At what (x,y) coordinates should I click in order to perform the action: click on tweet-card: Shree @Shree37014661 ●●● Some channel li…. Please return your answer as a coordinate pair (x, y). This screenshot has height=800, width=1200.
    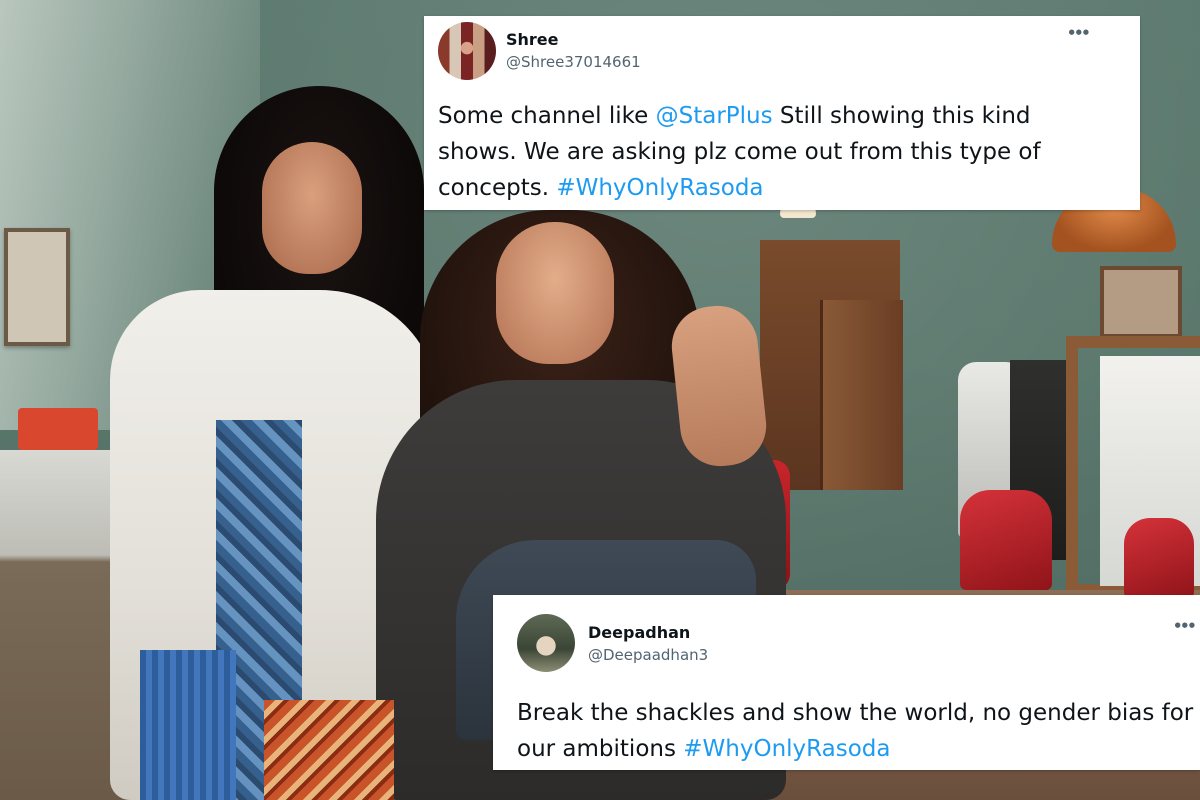
    Looking at the image, I should click on (782, 113).